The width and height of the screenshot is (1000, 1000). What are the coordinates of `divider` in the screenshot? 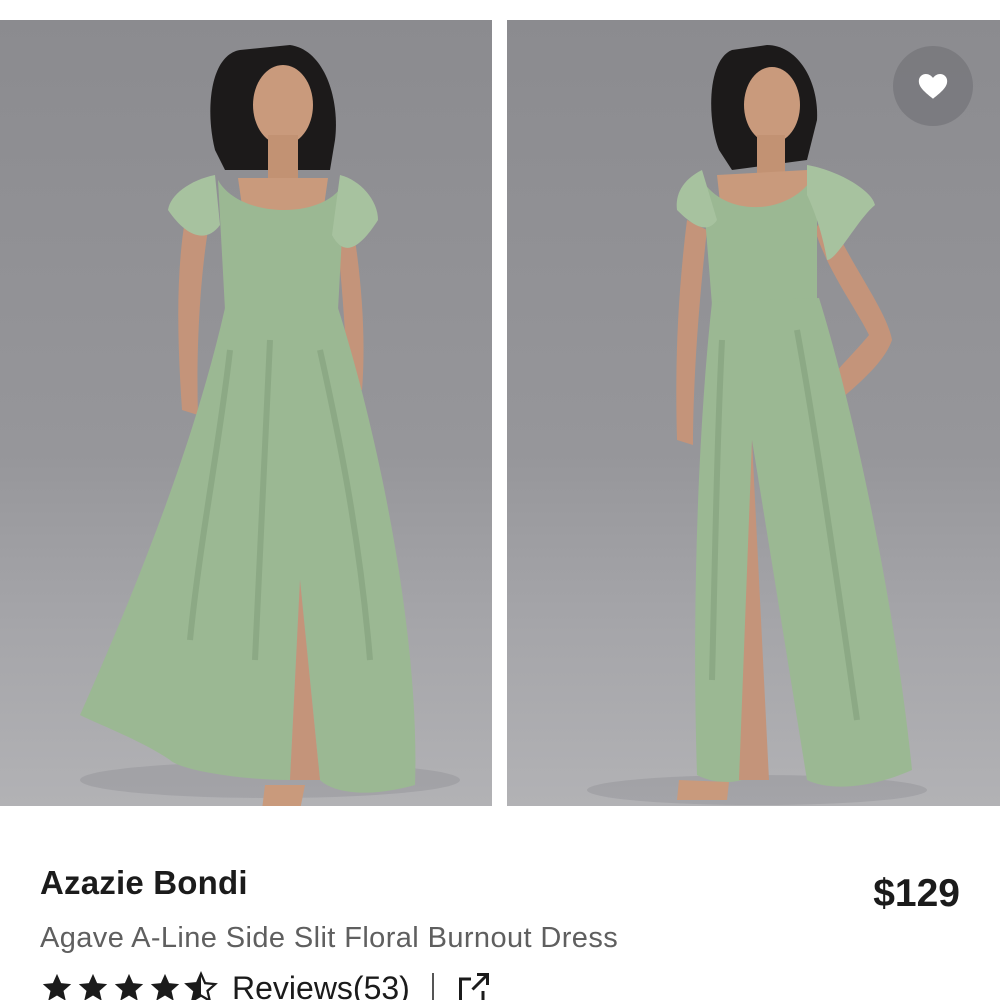 It's located at (432, 986).